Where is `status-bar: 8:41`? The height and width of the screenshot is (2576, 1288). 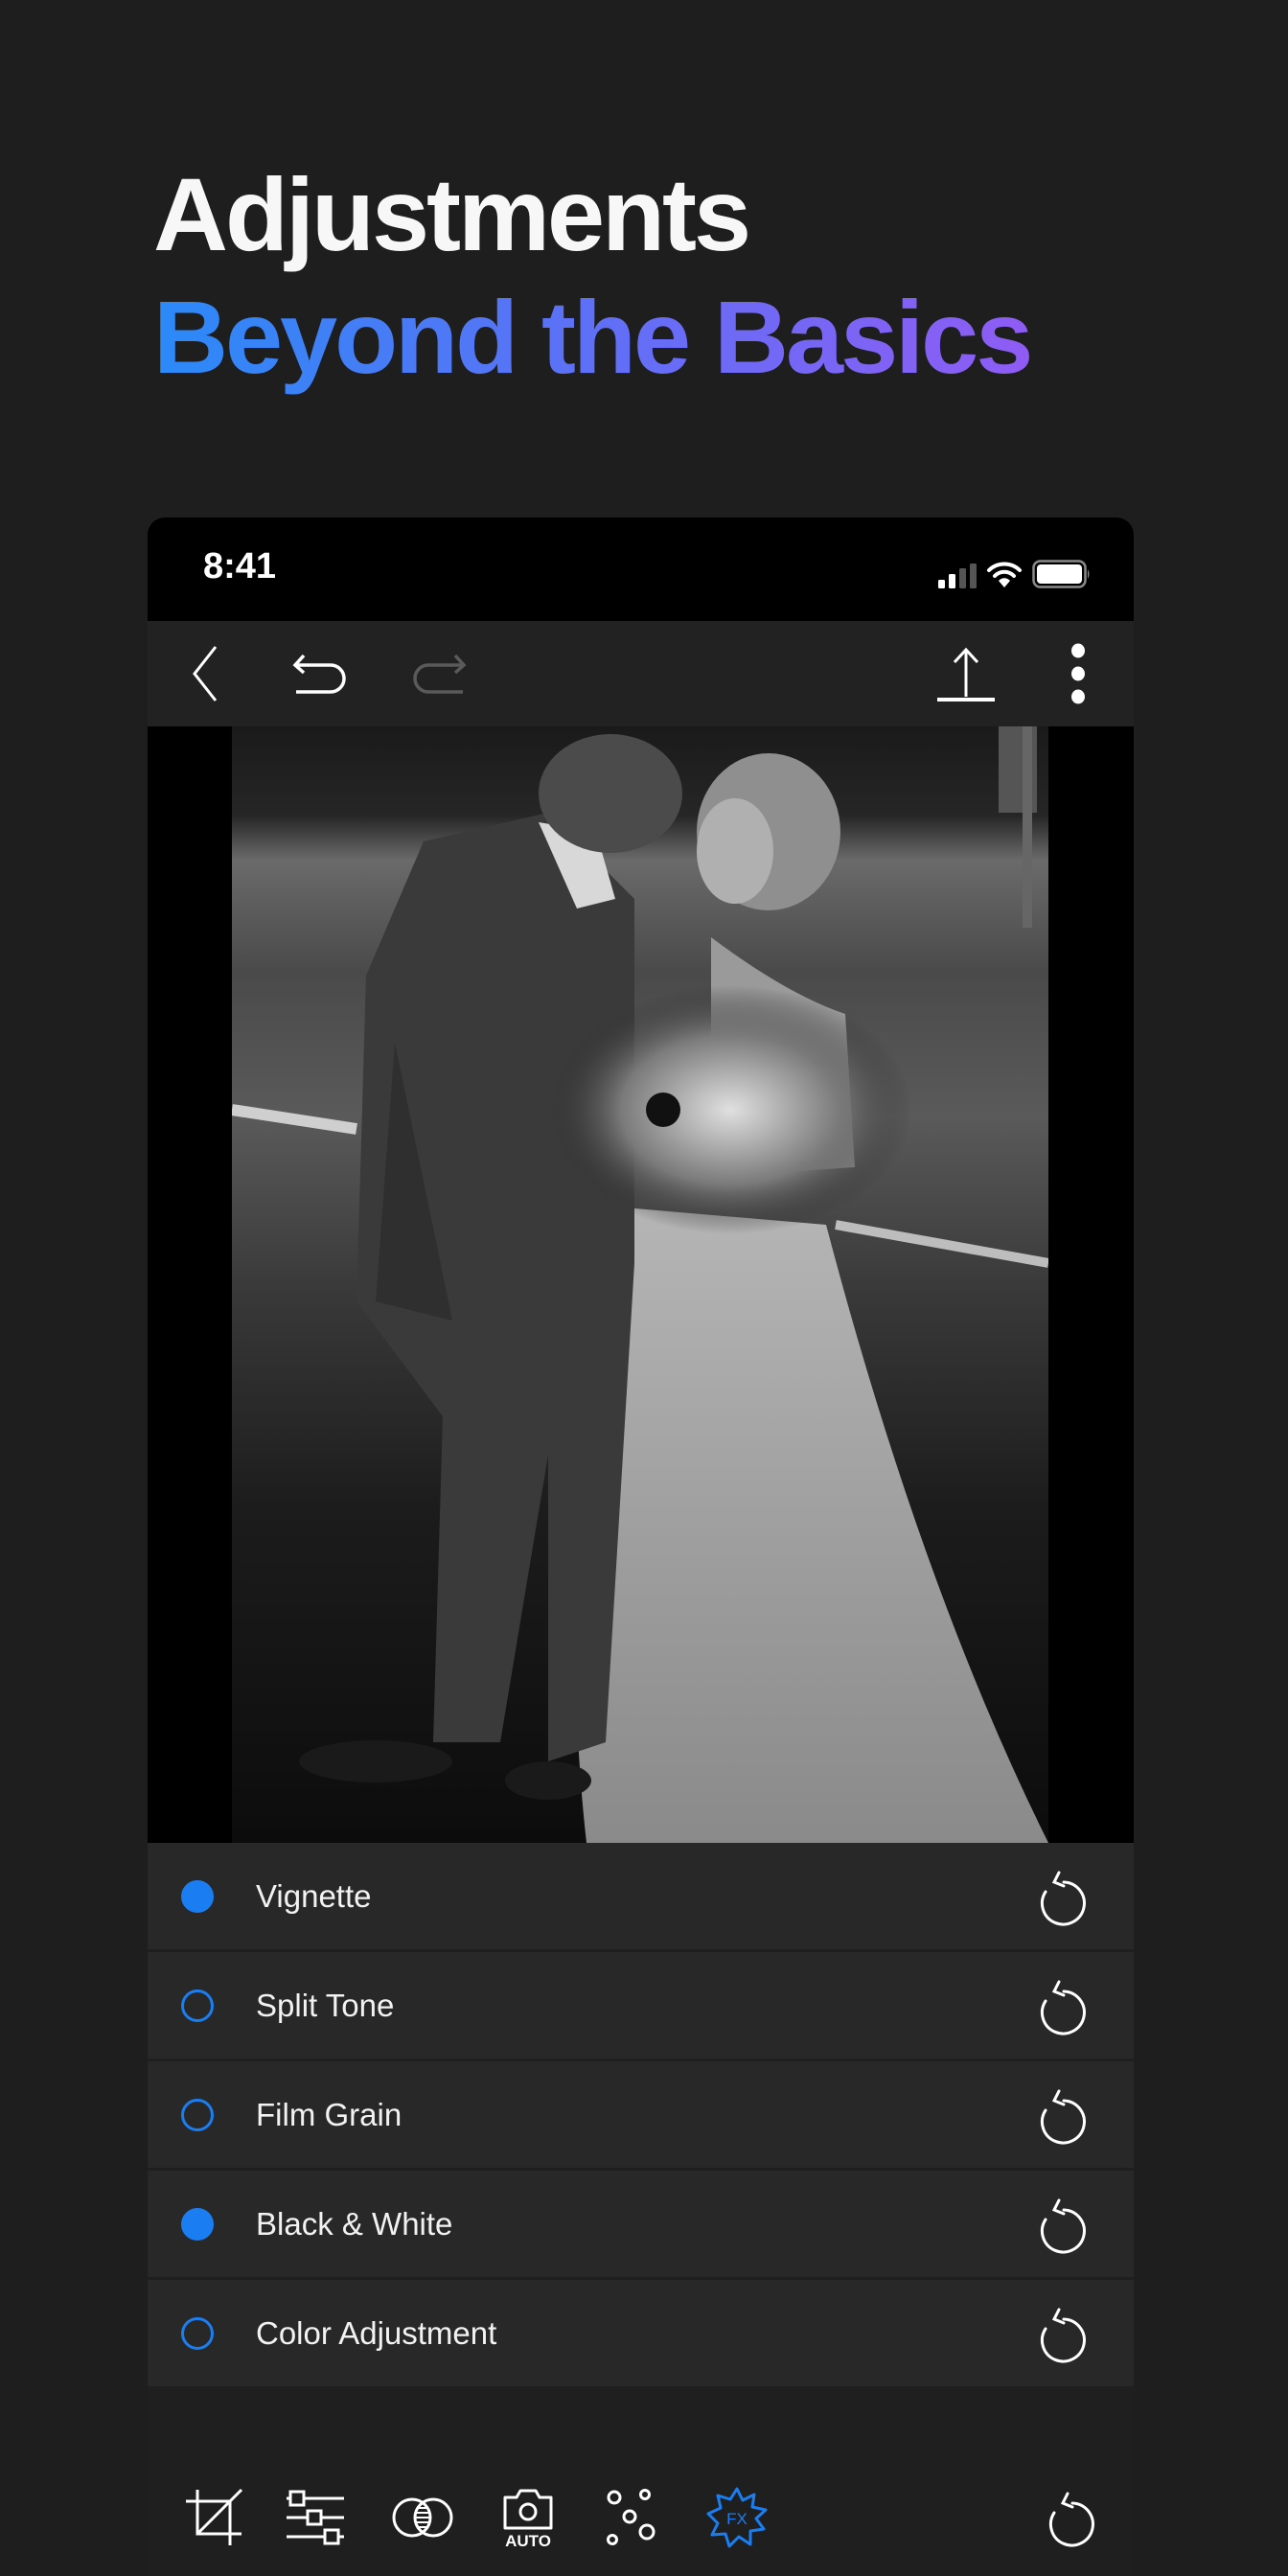
status-bar: 8:41 is located at coordinates (641, 569).